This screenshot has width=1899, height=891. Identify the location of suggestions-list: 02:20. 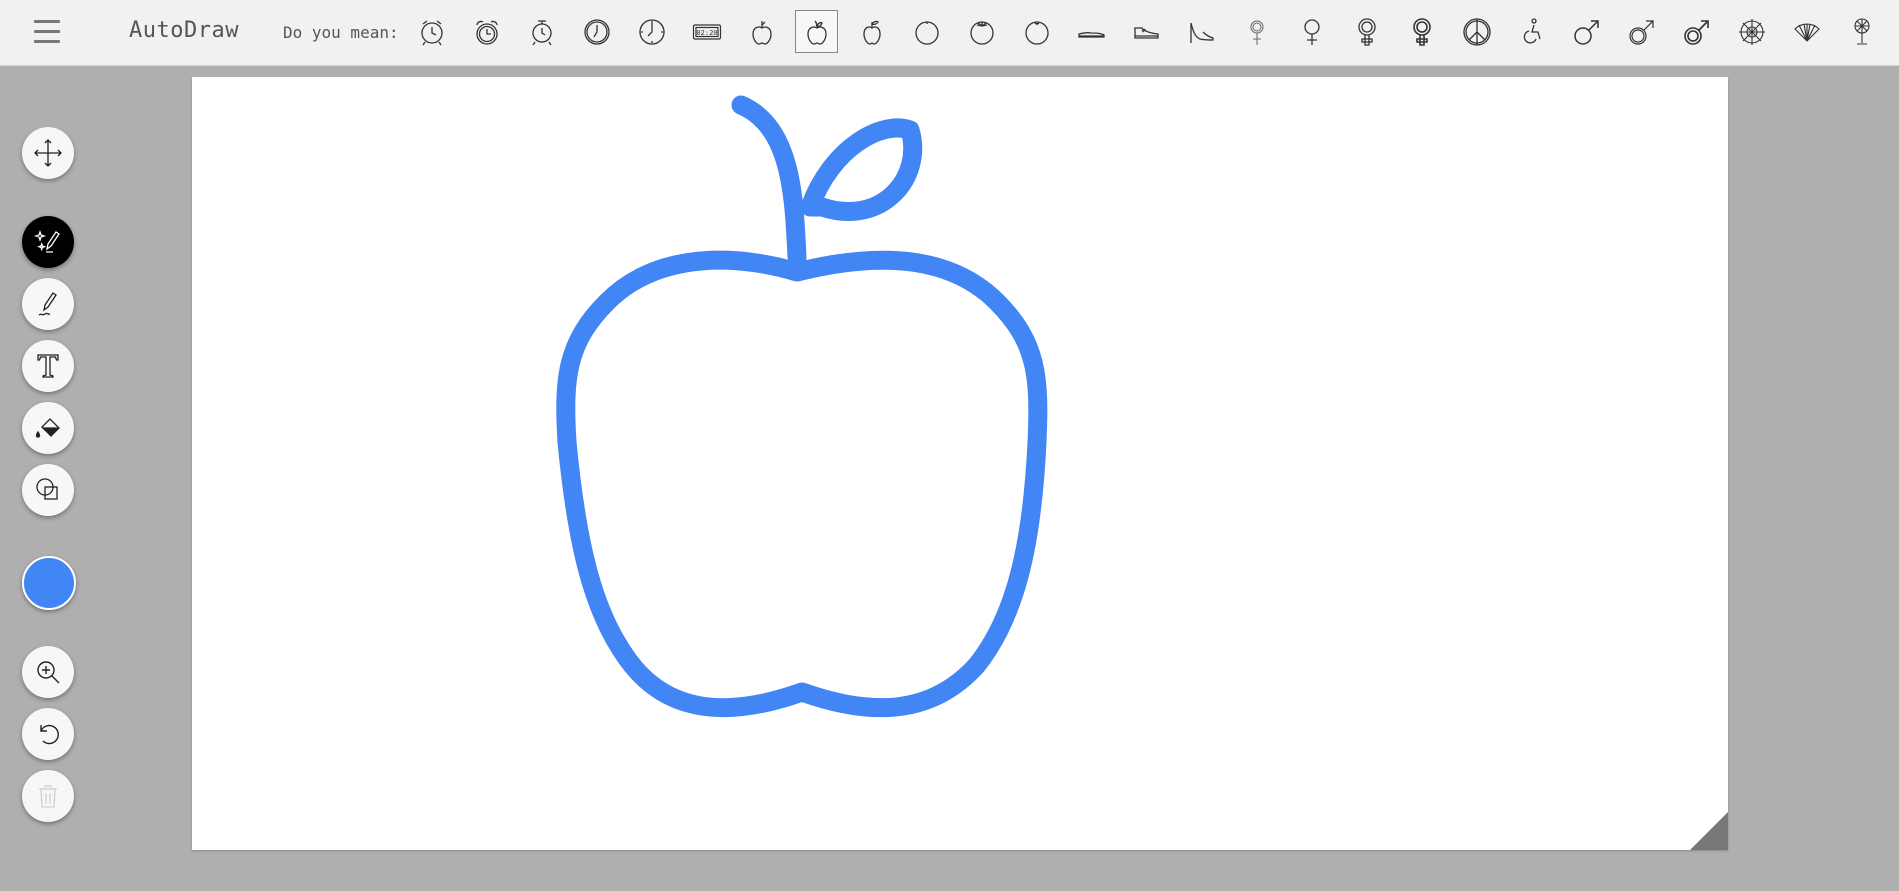
(1146, 32).